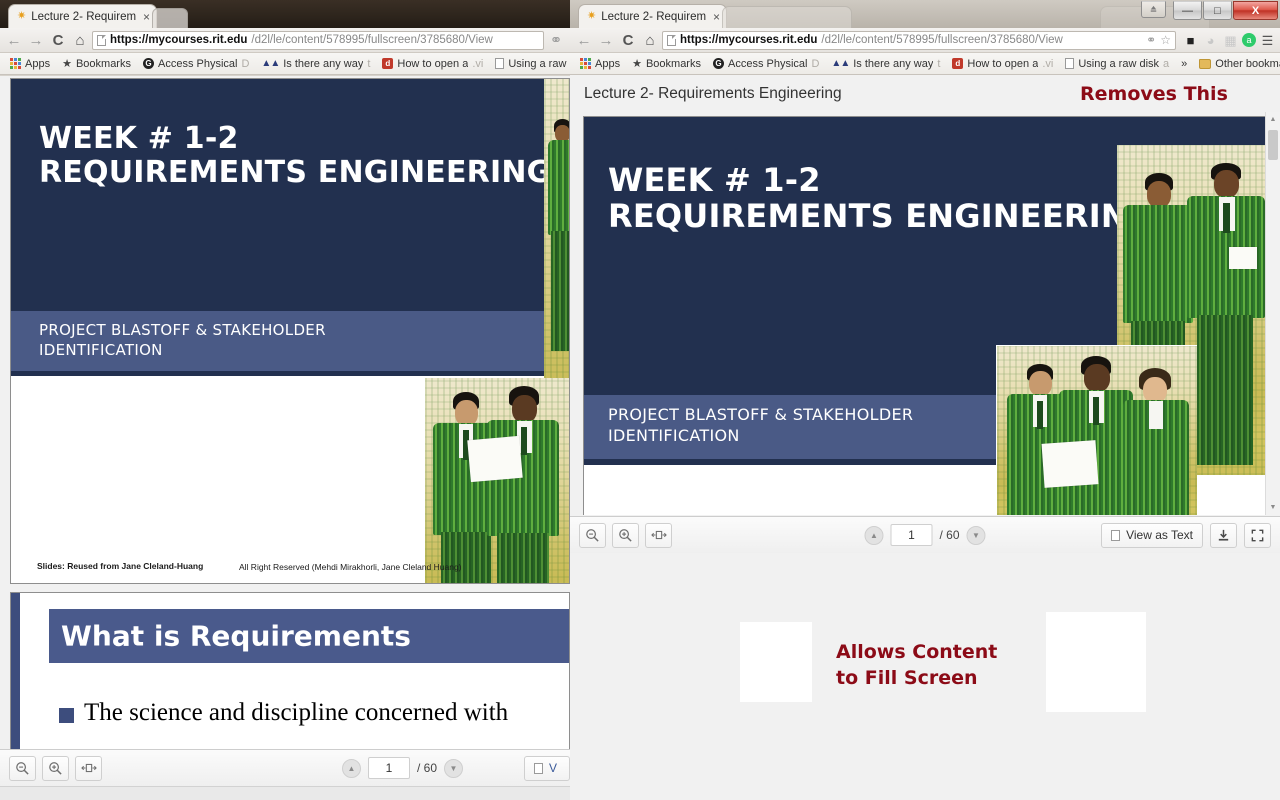 Image resolution: width=1280 pixels, height=800 pixels. What do you see at coordinates (529, 64) in the screenshot?
I see `bookmark-using-a-raw-disk: Using a raw disk` at bounding box center [529, 64].